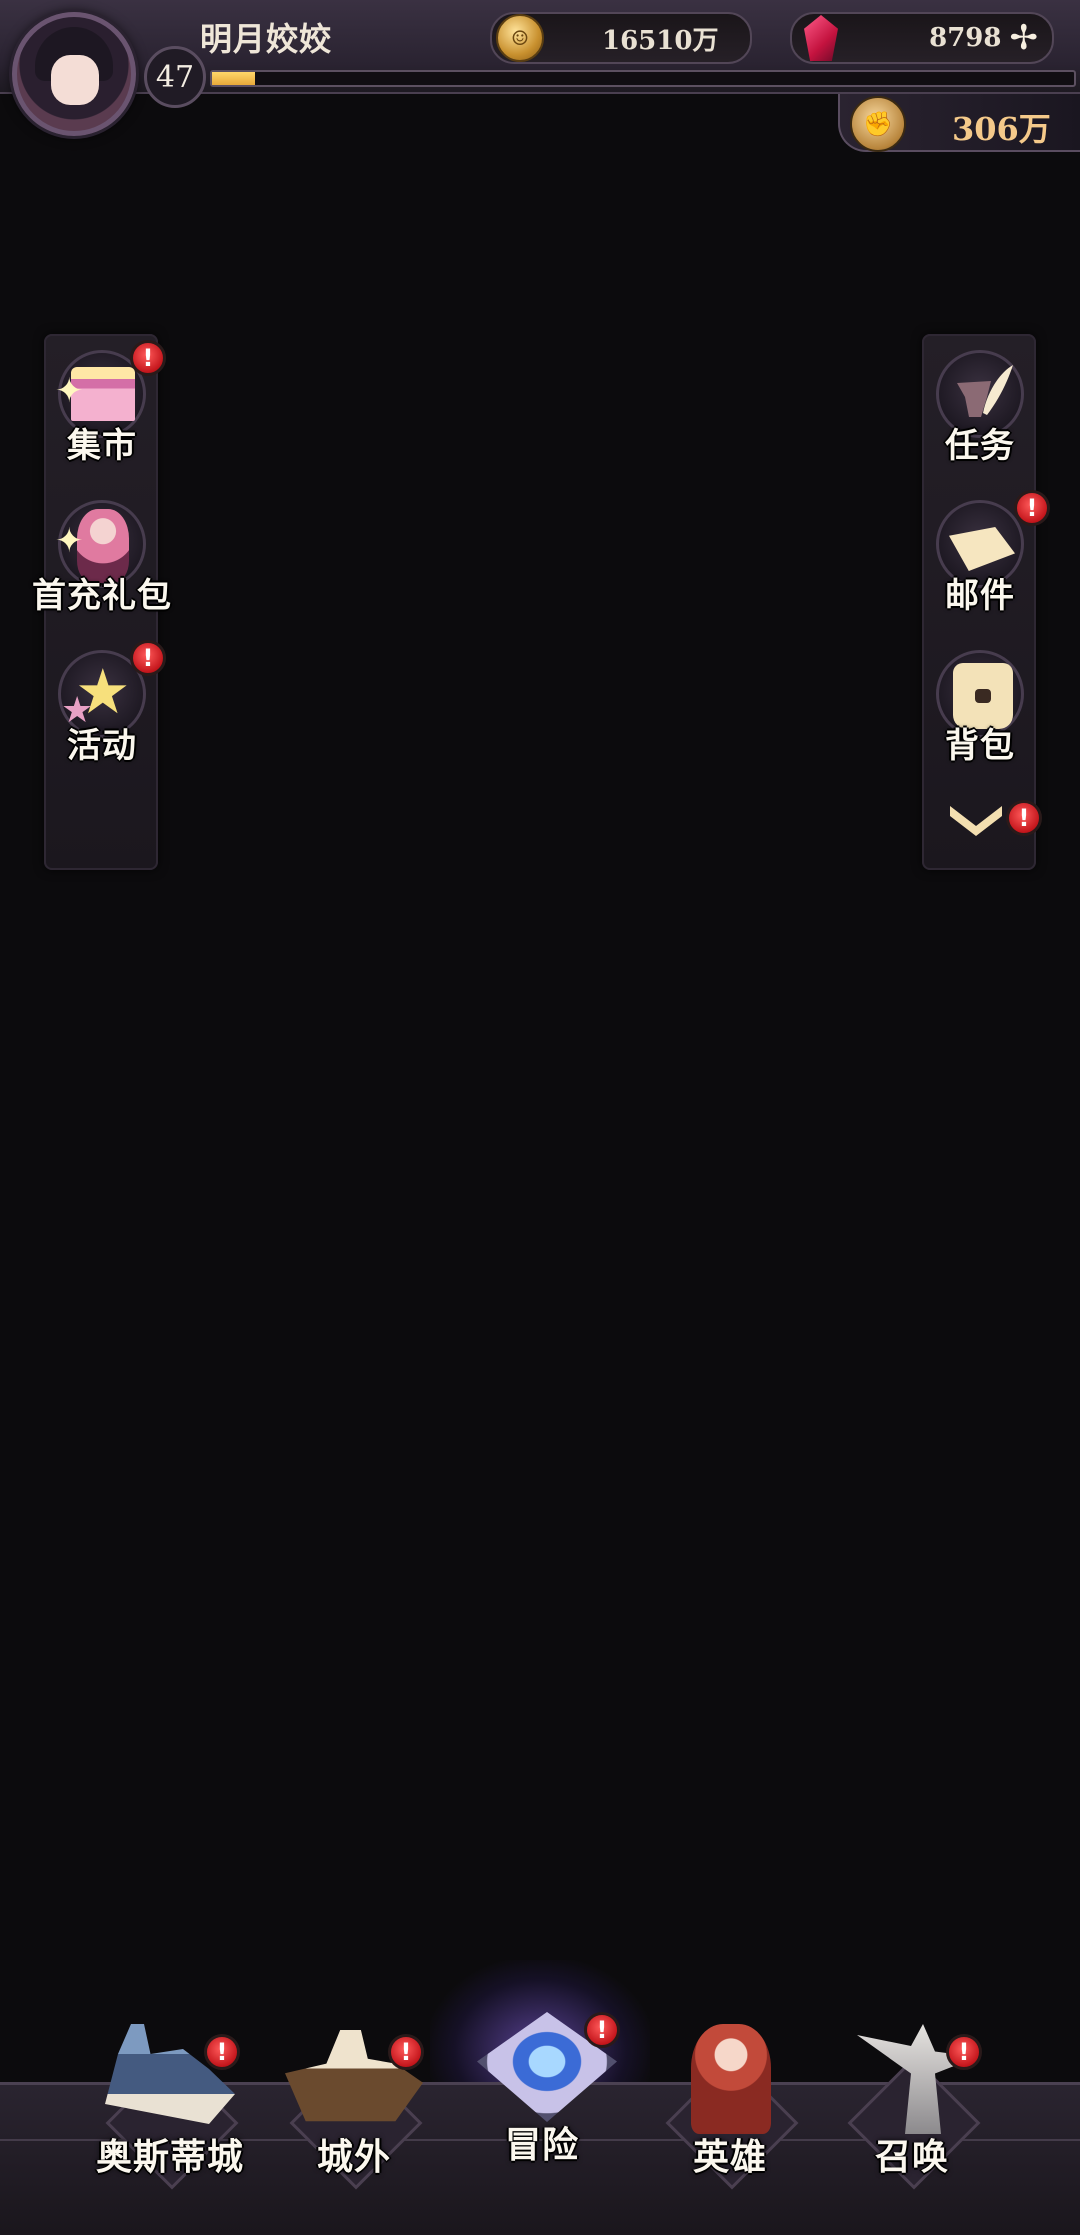 The image size is (1080, 2235). What do you see at coordinates (878, 124) in the screenshot?
I see `fist-icon: ✊` at bounding box center [878, 124].